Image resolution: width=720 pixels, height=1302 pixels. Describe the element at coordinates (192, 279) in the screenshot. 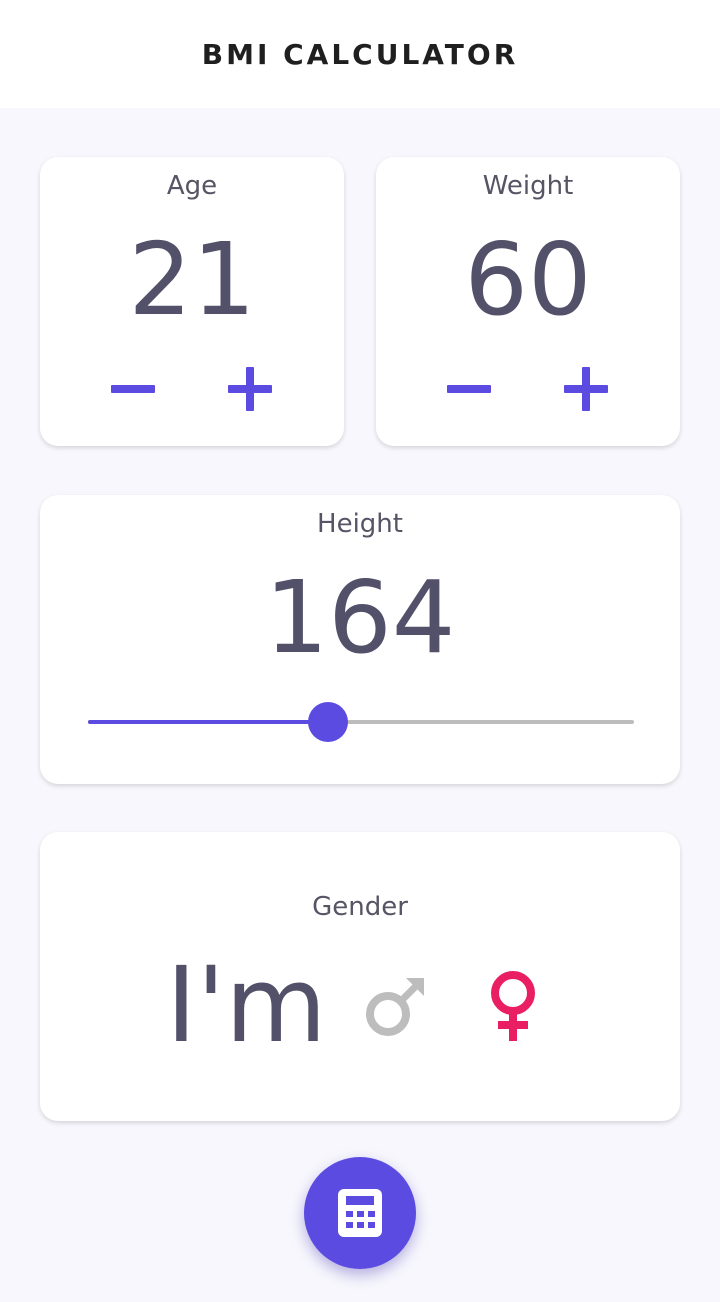

I see `age-value: 21` at that location.